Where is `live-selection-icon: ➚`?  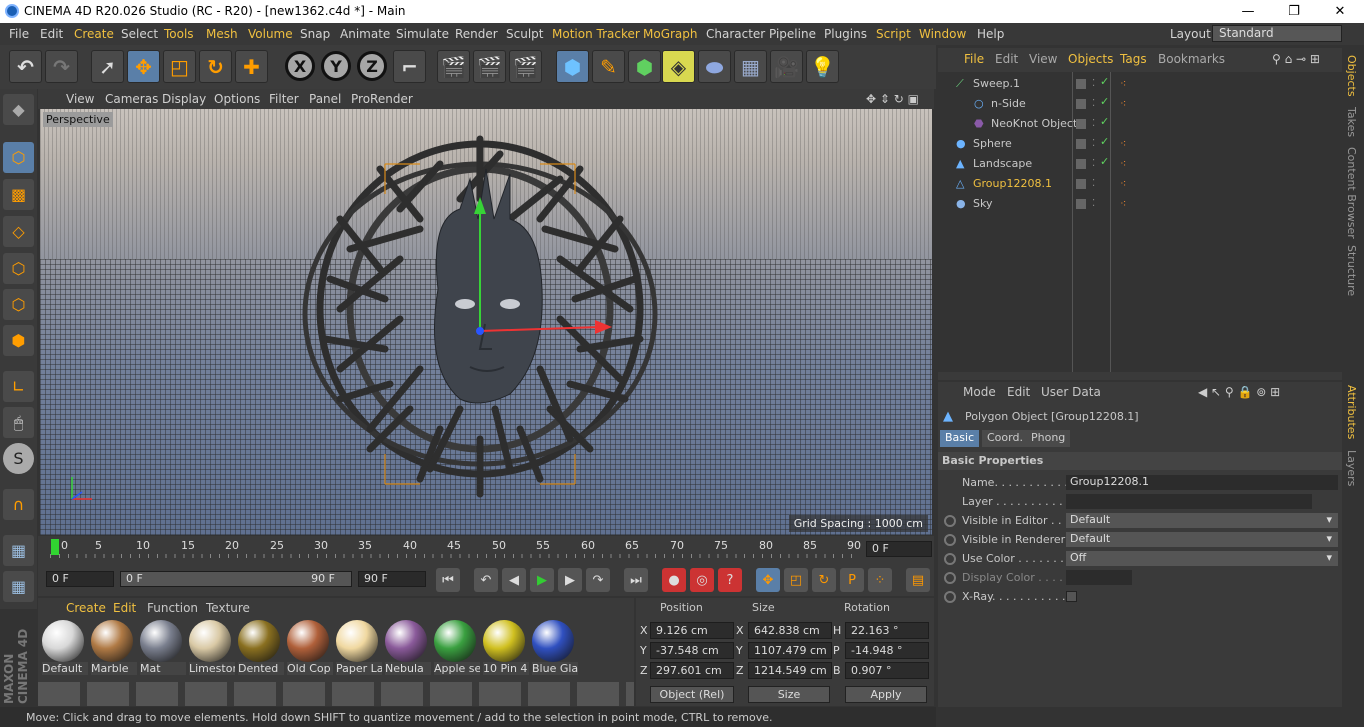 live-selection-icon: ➚ is located at coordinates (107, 66).